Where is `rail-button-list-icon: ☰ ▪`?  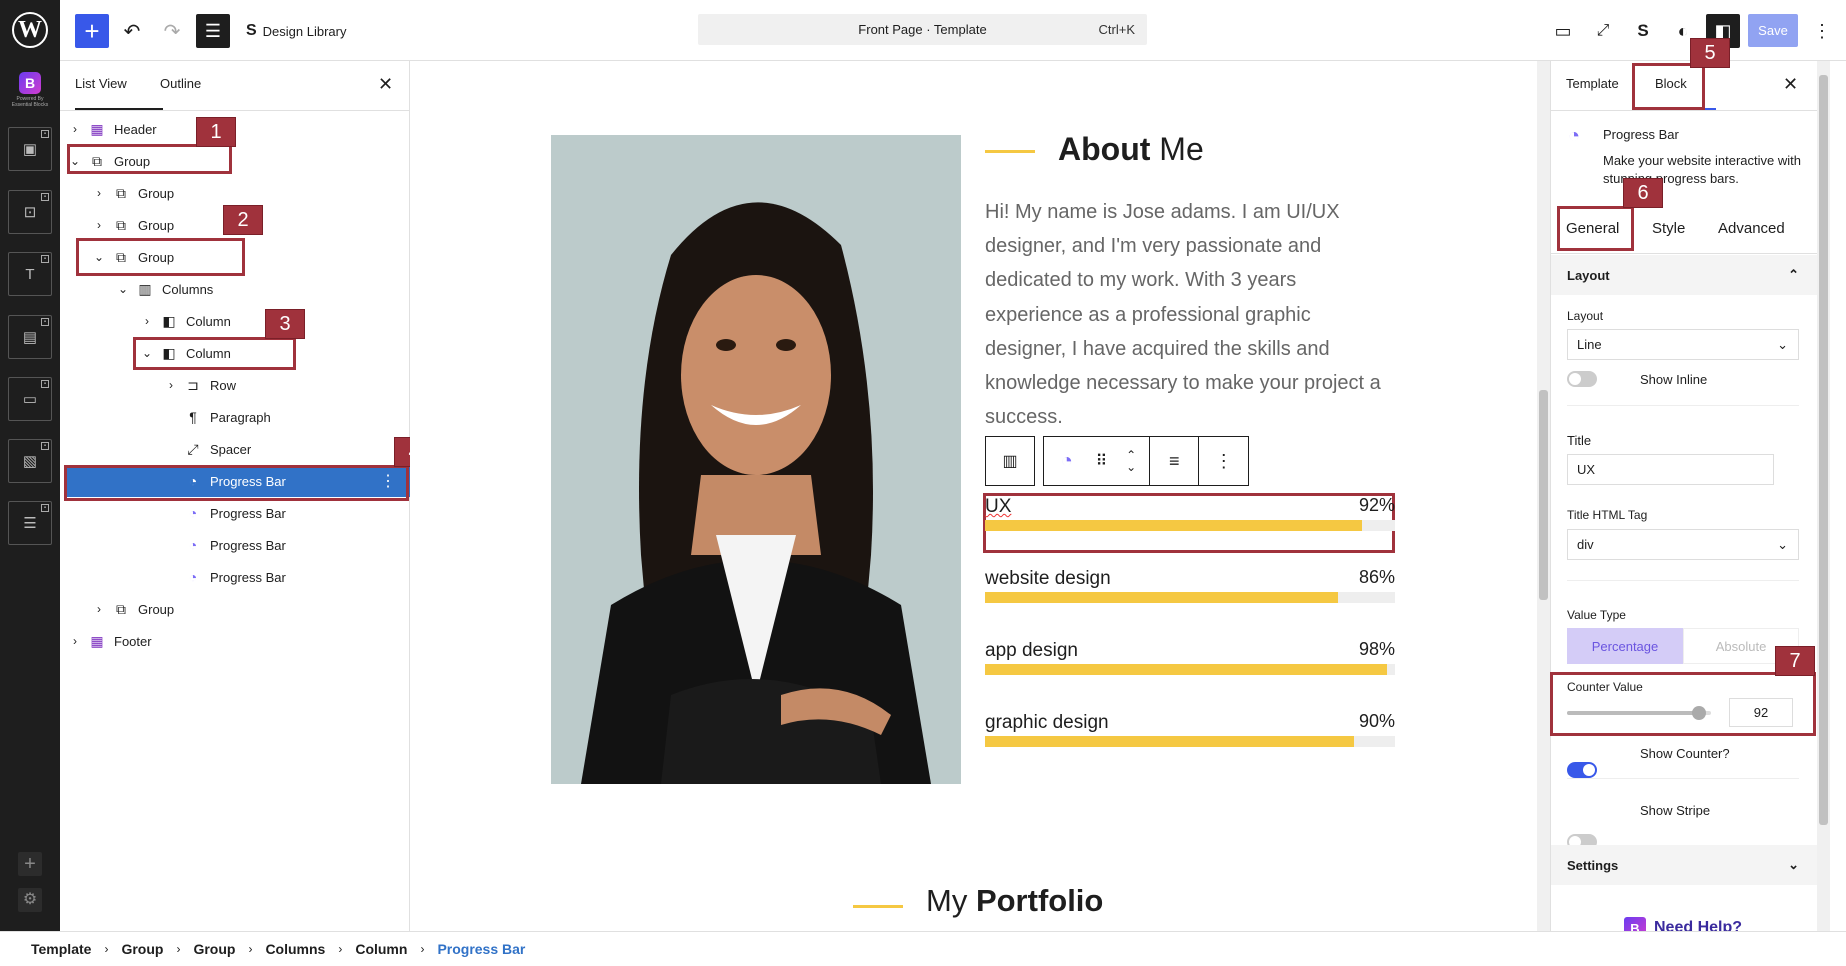
rail-button-list-icon: ☰ ▪ is located at coordinates (30, 523).